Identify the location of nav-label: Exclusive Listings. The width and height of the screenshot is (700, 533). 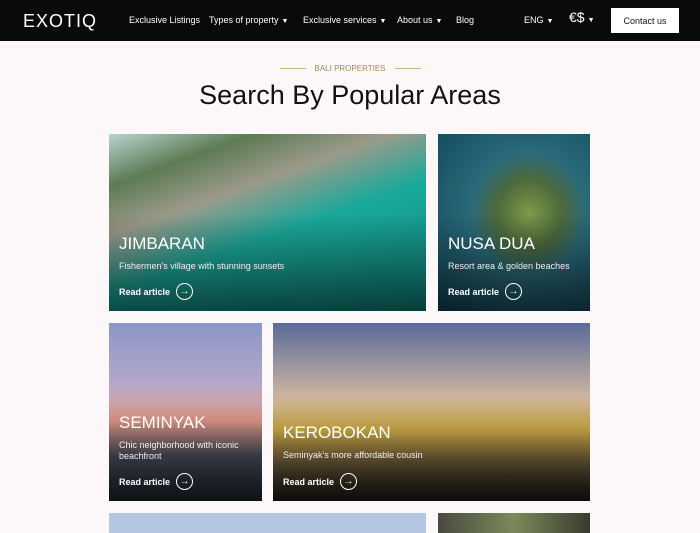
(165, 20).